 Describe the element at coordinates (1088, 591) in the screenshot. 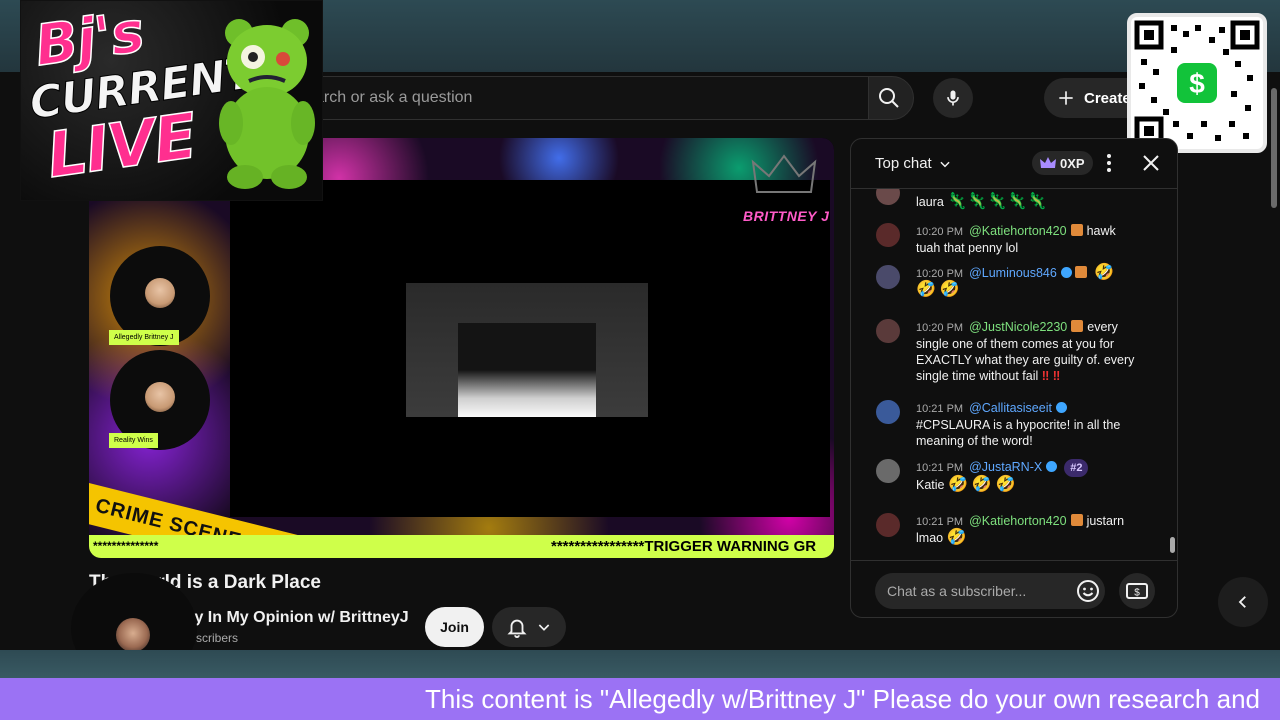

I see `emoji-icon` at that location.